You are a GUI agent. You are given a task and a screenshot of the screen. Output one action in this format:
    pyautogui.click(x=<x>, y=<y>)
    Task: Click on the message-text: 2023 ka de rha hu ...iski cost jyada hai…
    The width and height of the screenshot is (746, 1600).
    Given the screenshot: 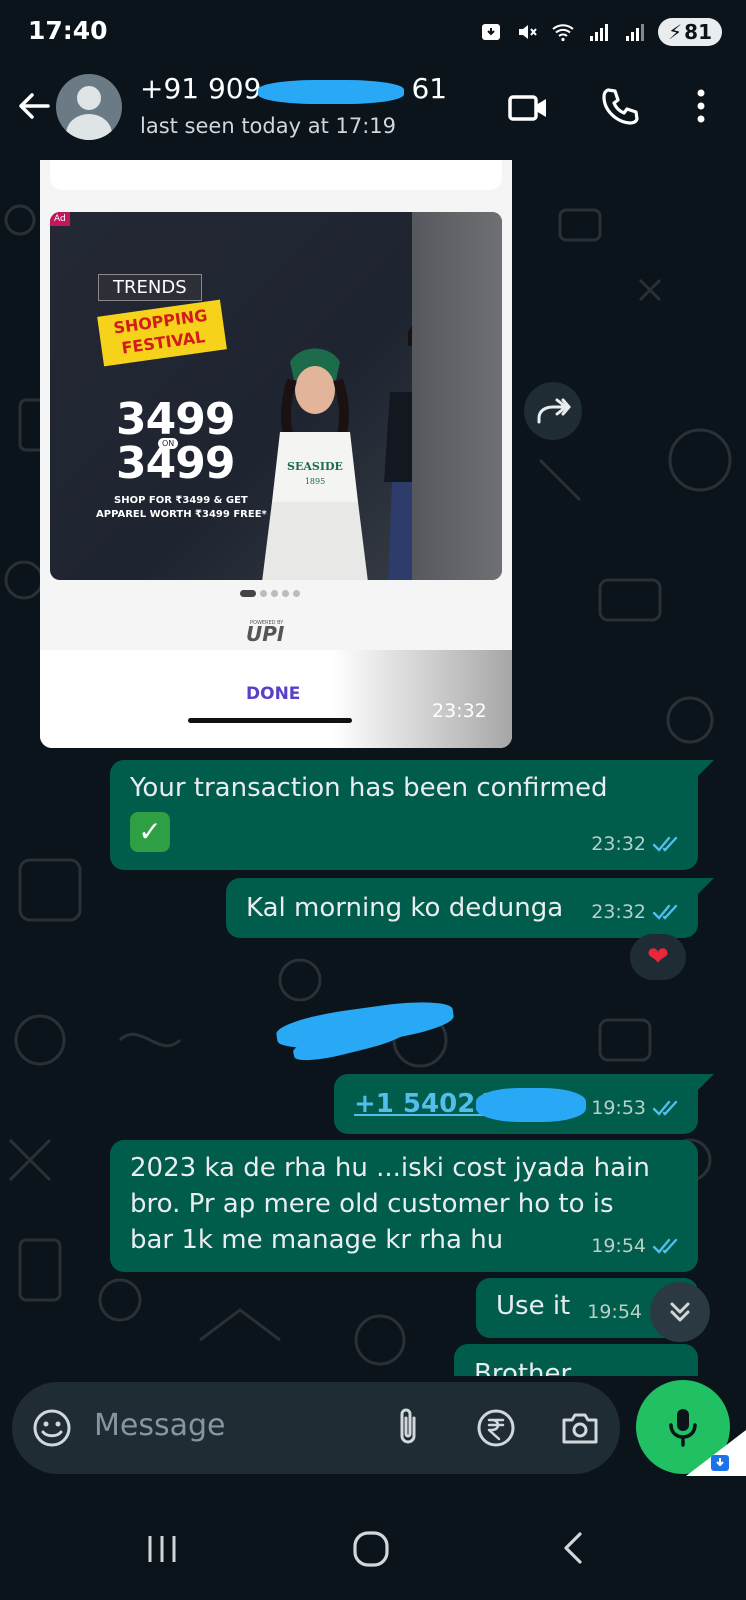 What is the action you would take?
    pyautogui.click(x=390, y=1204)
    